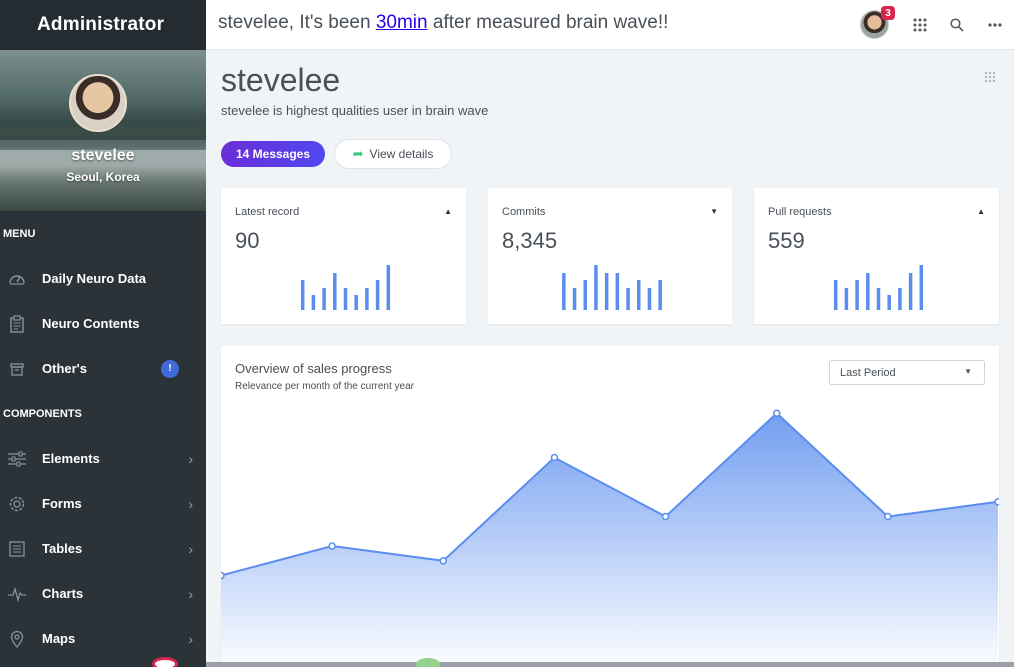  I want to click on stat-label: Latest record, so click(267, 212).